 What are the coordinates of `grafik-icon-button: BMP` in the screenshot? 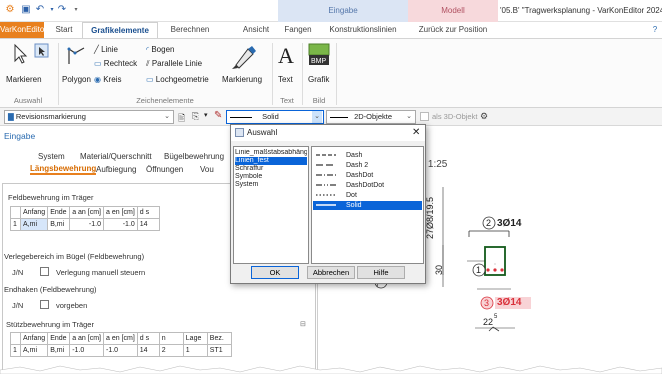 It's located at (319, 56).